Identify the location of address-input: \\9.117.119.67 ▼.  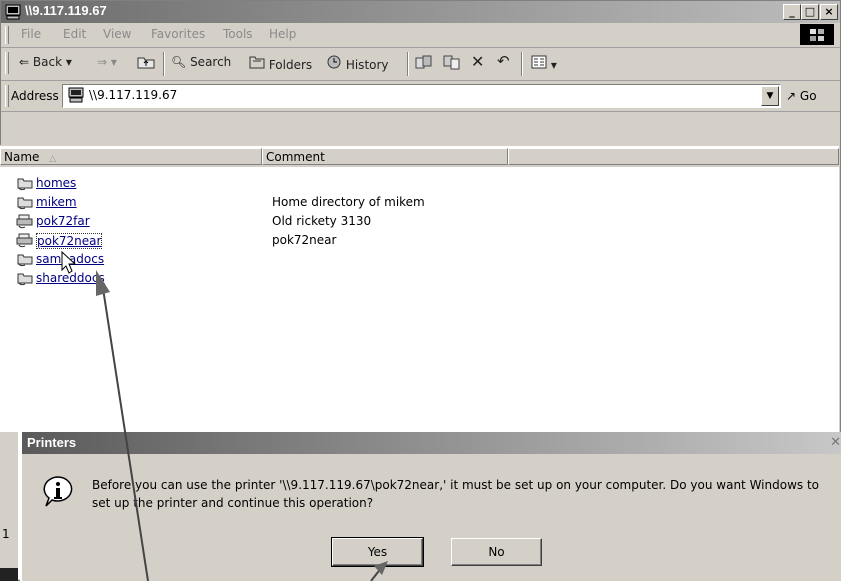
(421, 96).